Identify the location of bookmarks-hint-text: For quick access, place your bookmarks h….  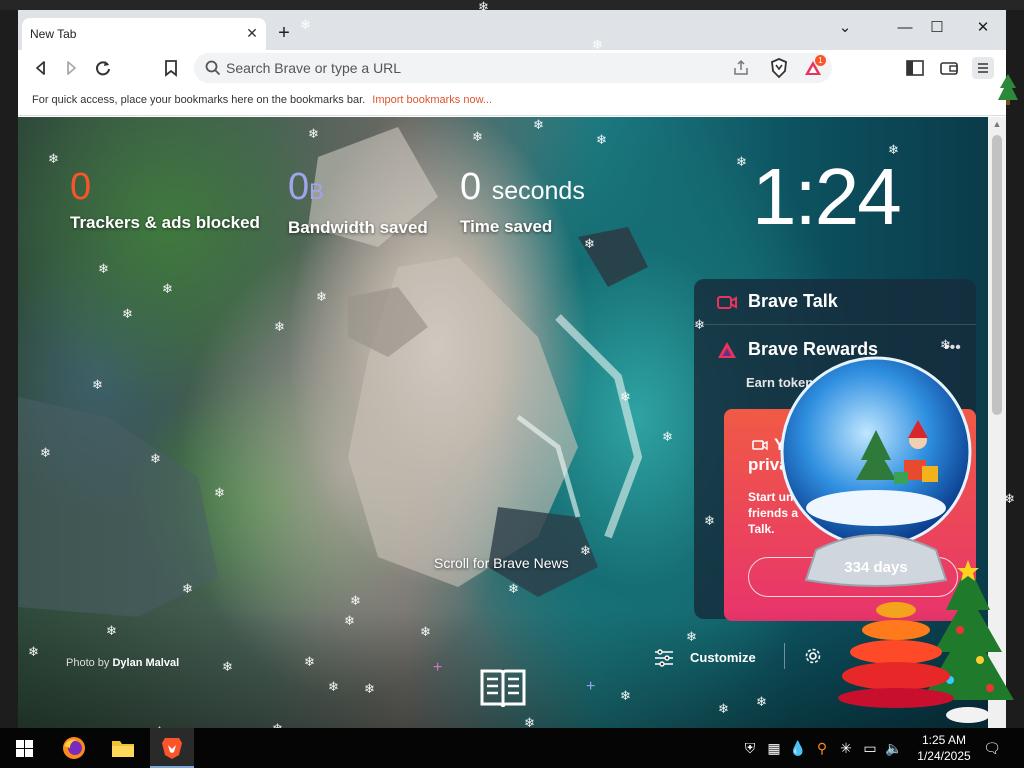
(199, 100).